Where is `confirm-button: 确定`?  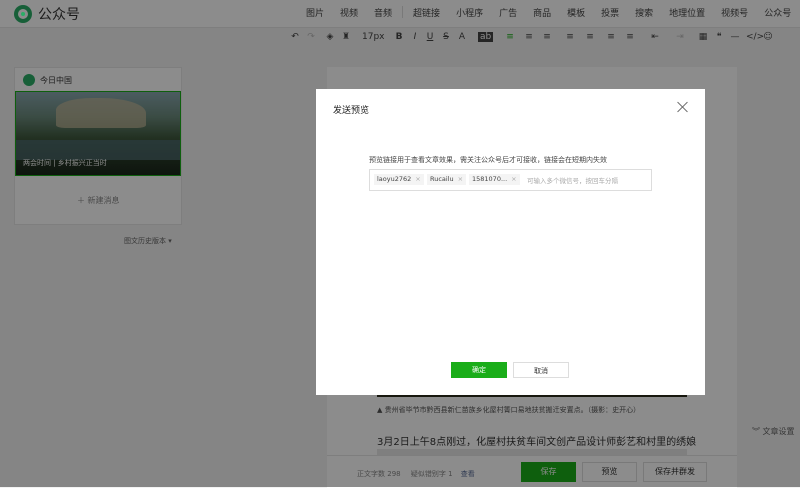 confirm-button: 确定 is located at coordinates (479, 370).